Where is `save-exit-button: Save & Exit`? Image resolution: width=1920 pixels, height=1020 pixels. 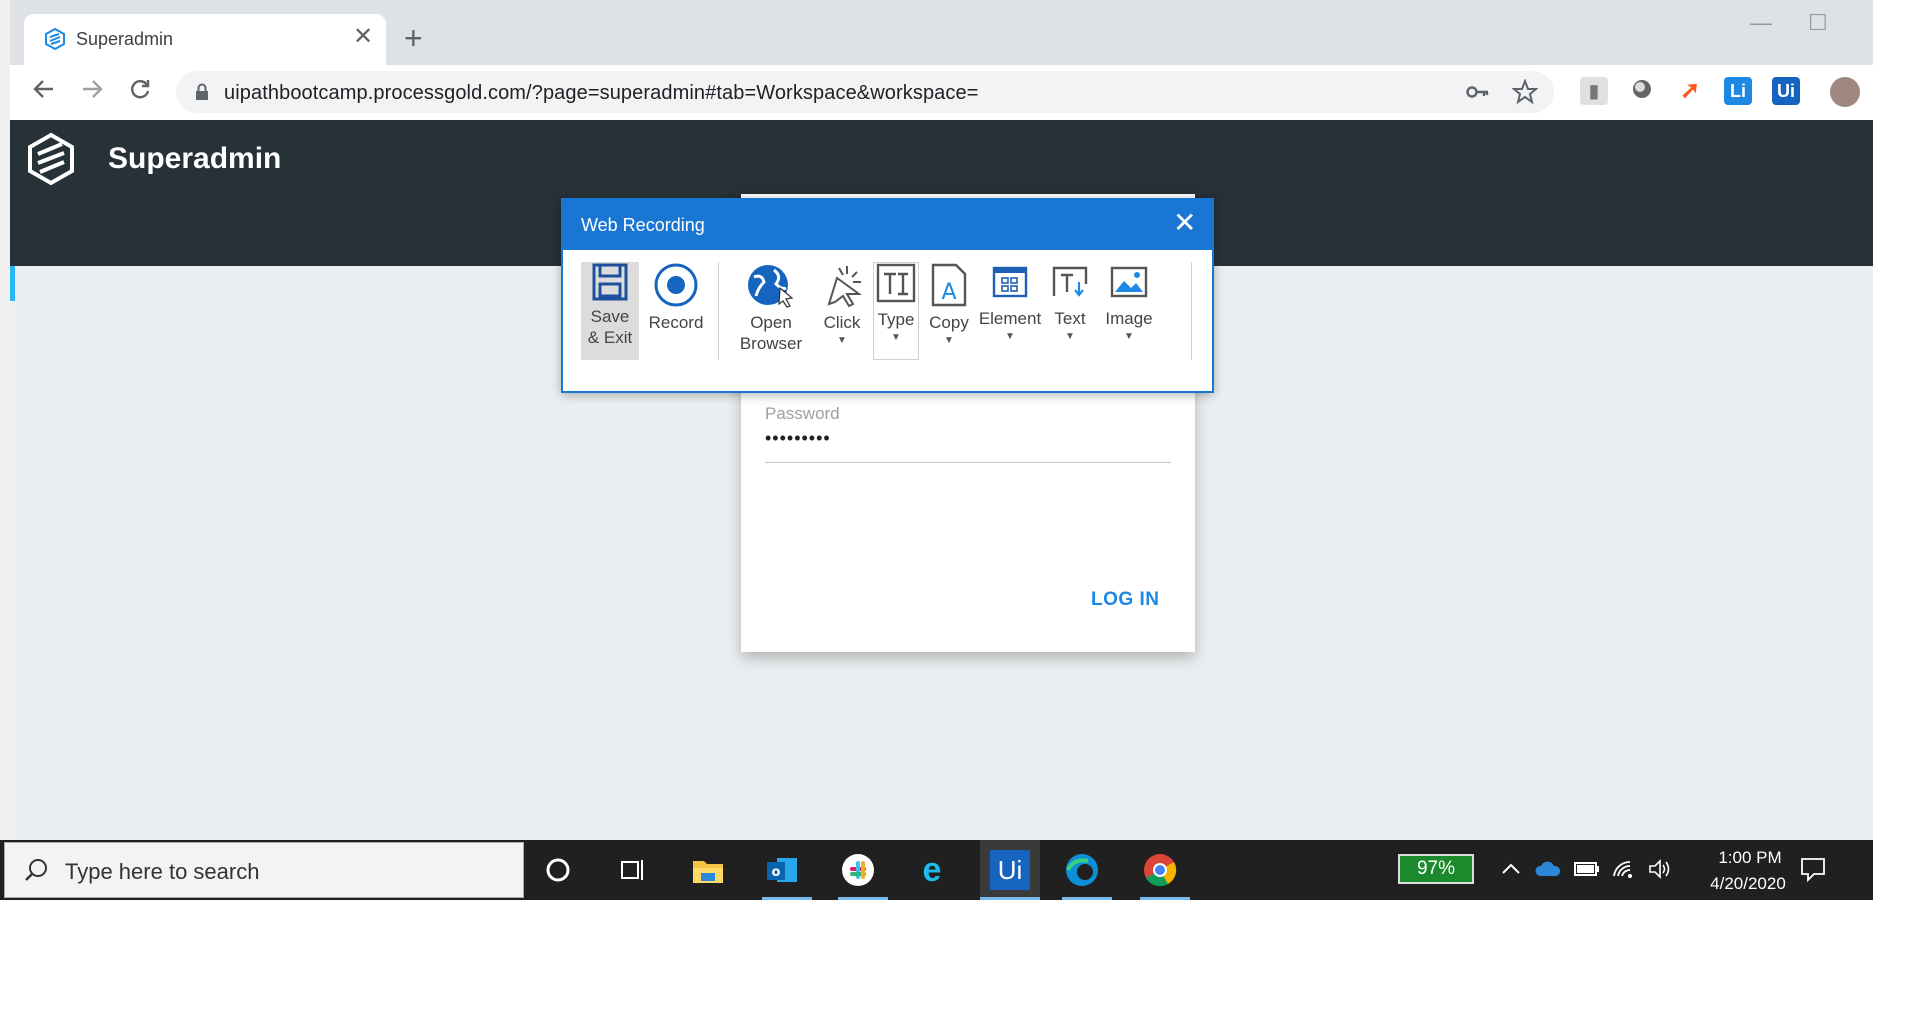
save-exit-button: Save & Exit is located at coordinates (610, 311).